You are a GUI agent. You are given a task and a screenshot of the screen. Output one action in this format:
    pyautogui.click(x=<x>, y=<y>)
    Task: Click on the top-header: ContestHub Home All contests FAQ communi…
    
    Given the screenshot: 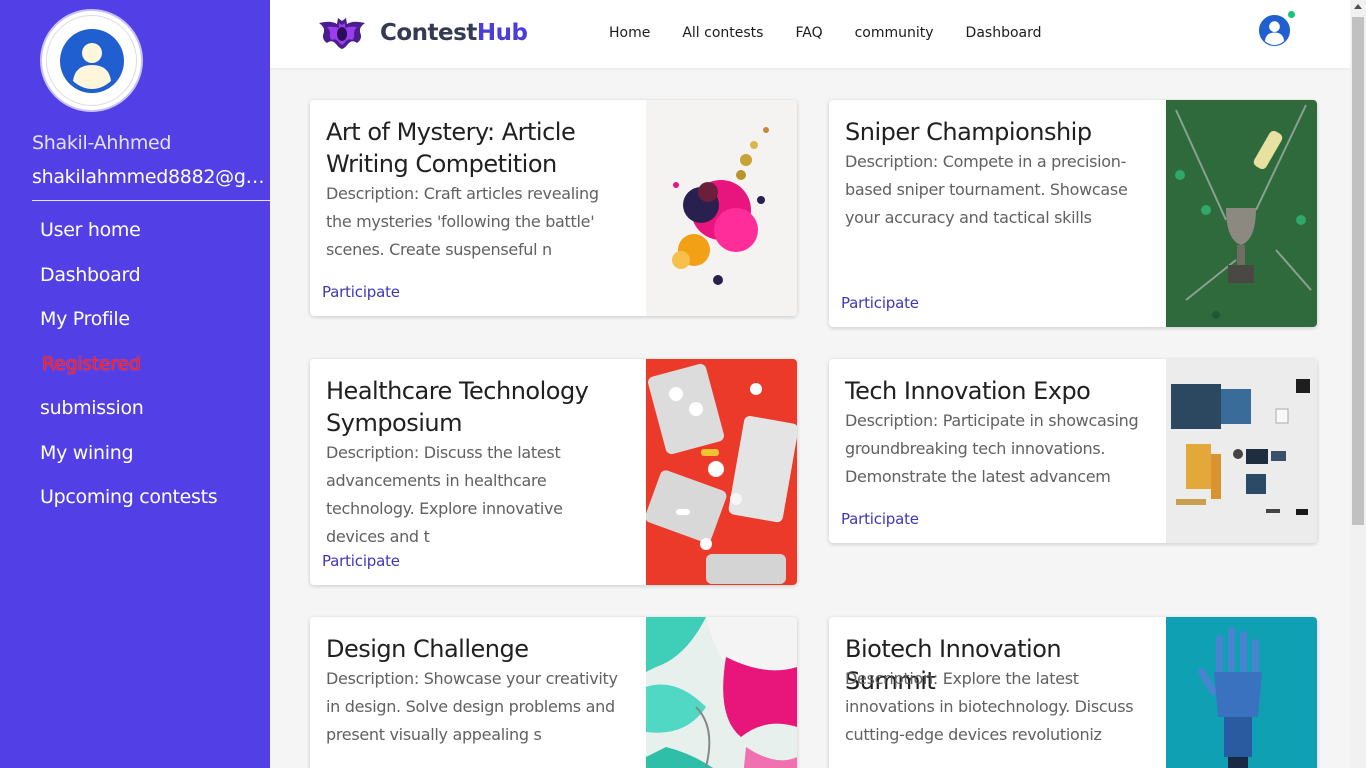 What is the action you would take?
    pyautogui.click(x=810, y=34)
    